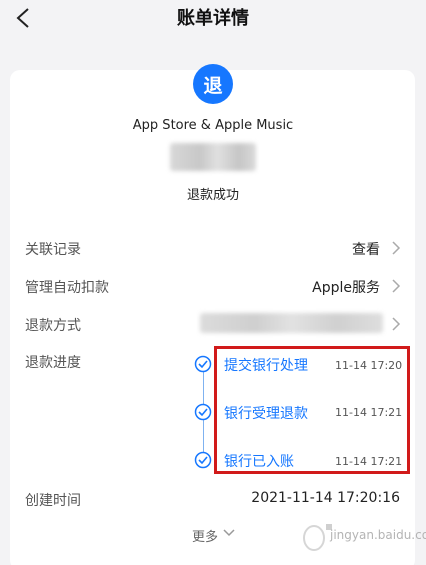 This screenshot has width=426, height=565. Describe the element at coordinates (346, 287) in the screenshot. I see `auto-pay-link: Apple服务` at that location.